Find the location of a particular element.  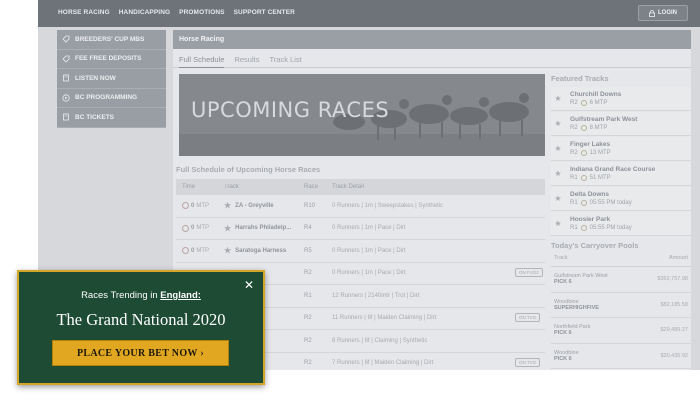

tab-results: Results is located at coordinates (246, 61).